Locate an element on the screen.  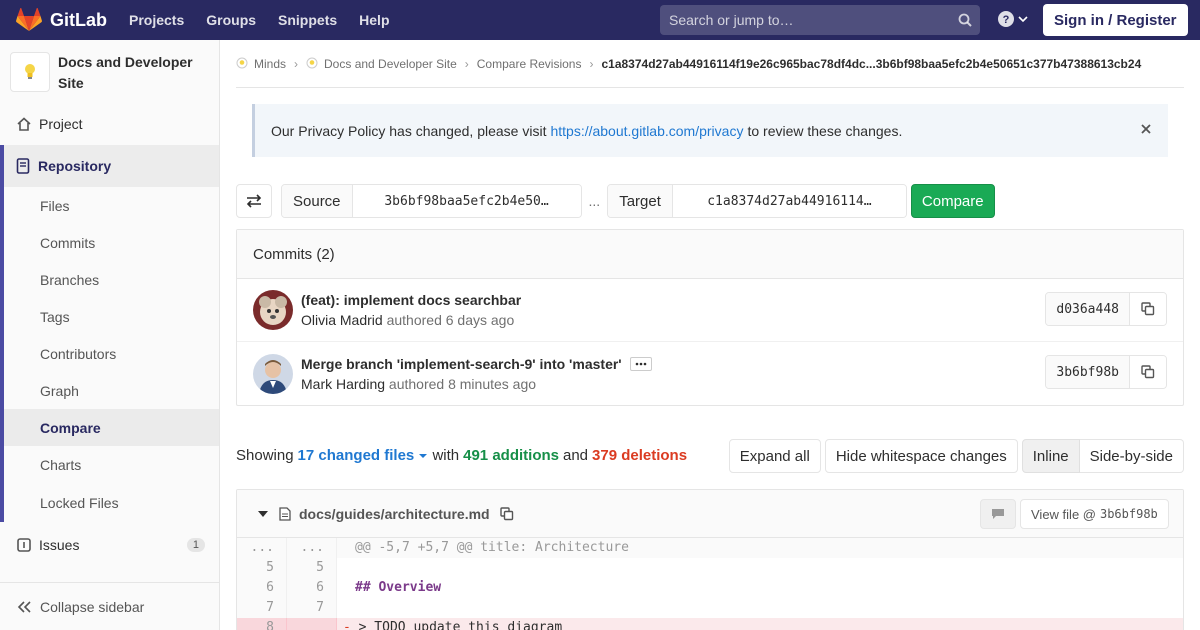
old-line-number: 7 is located at coordinates (262, 608).